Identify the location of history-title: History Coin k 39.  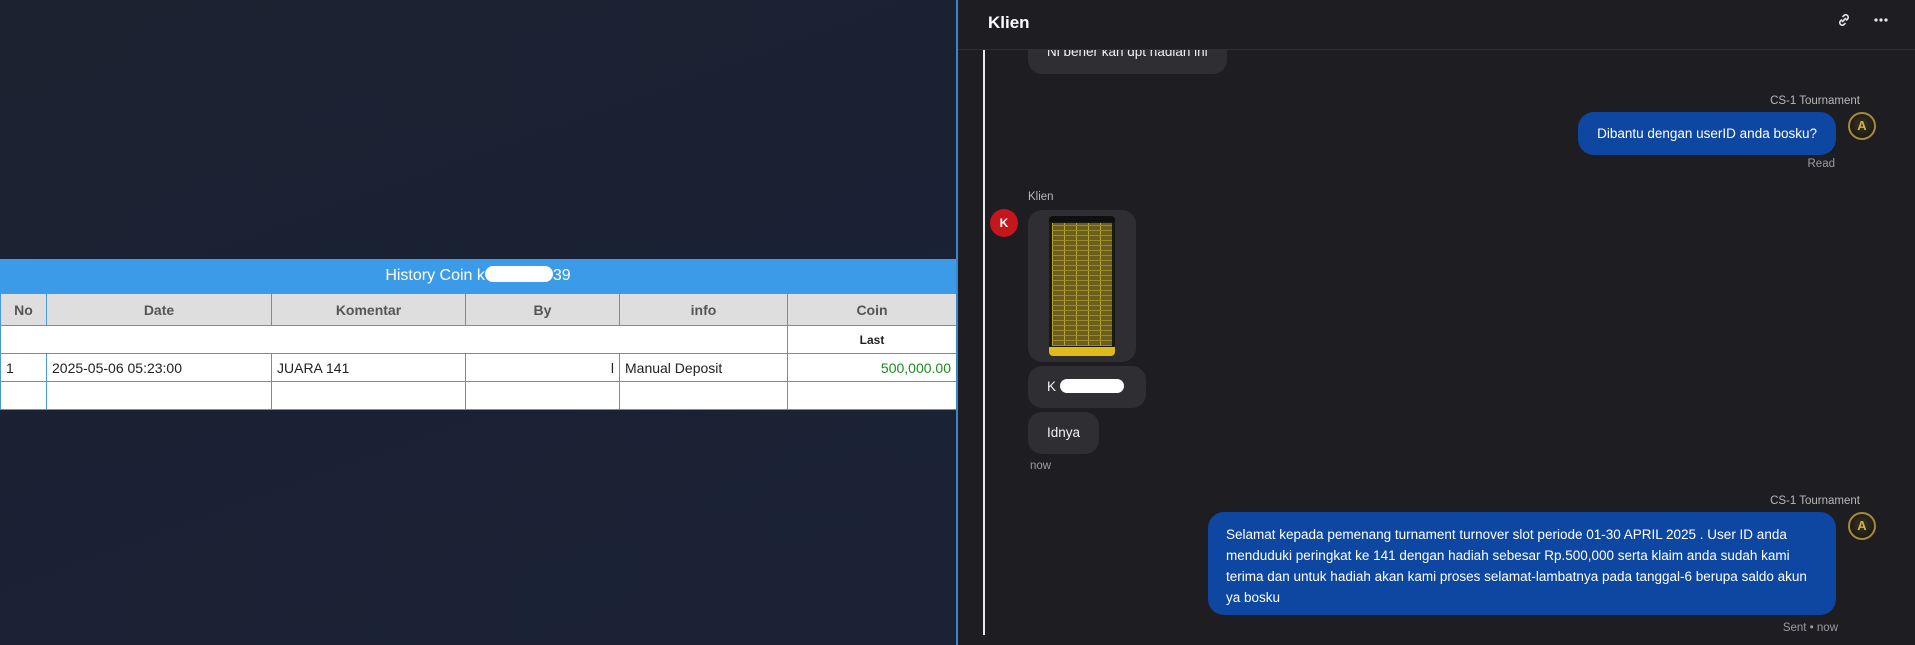
(478, 276).